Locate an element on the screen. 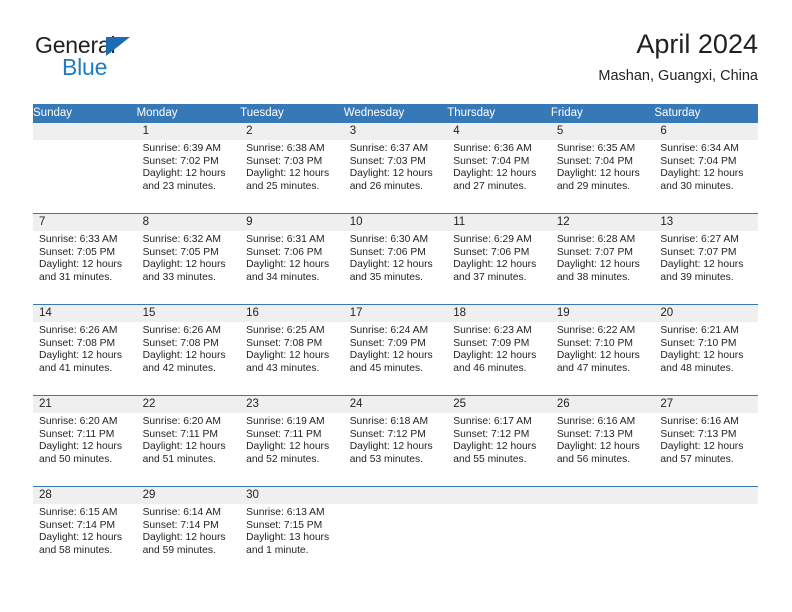  daylight-duration-line2: and 52 minutes. is located at coordinates (283, 459).